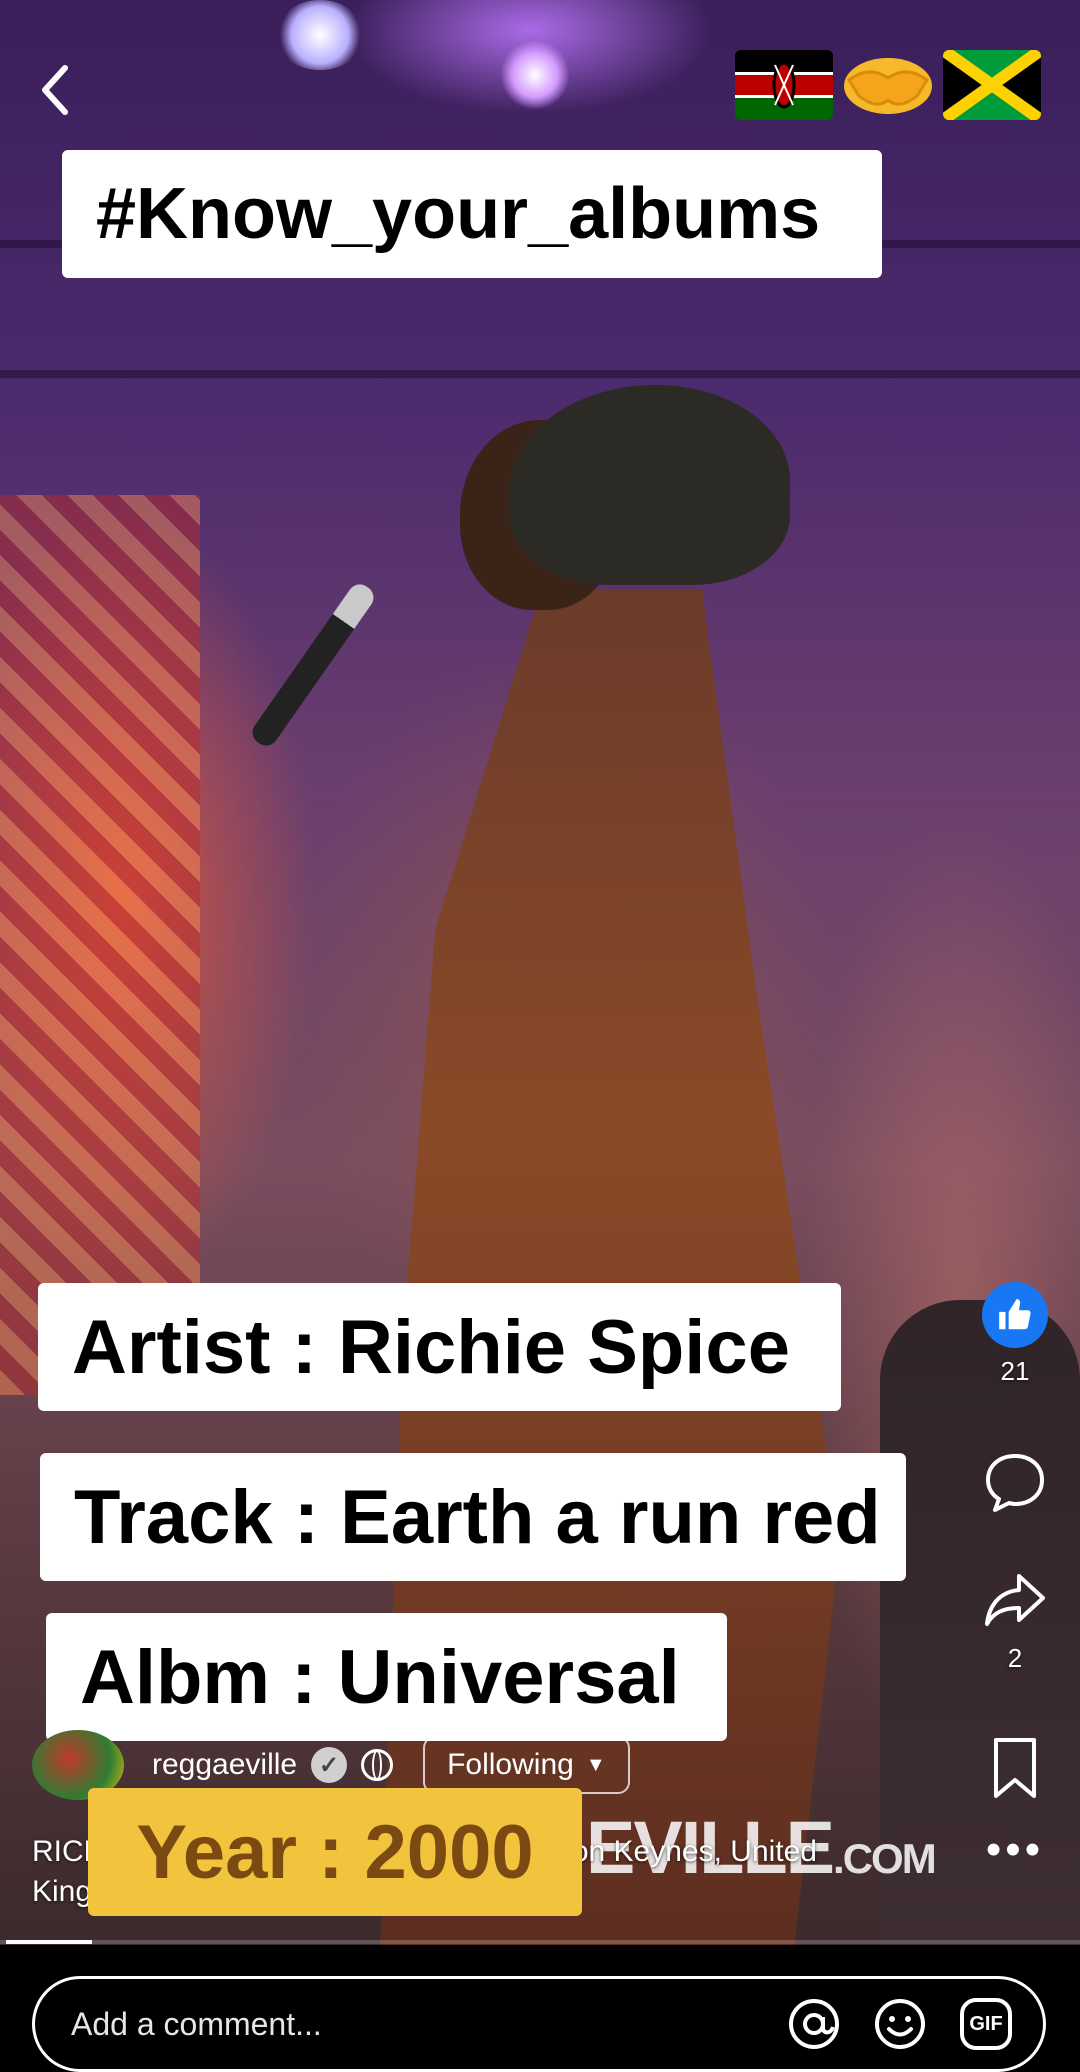  I want to click on back-button, so click(55, 90).